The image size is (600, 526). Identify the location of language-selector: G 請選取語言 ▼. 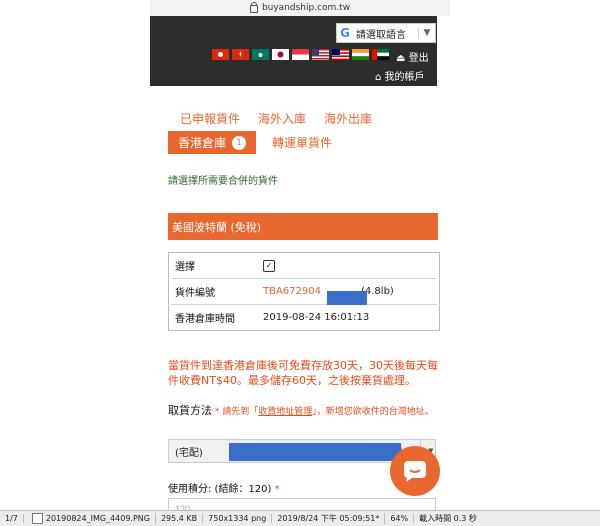
(386, 33).